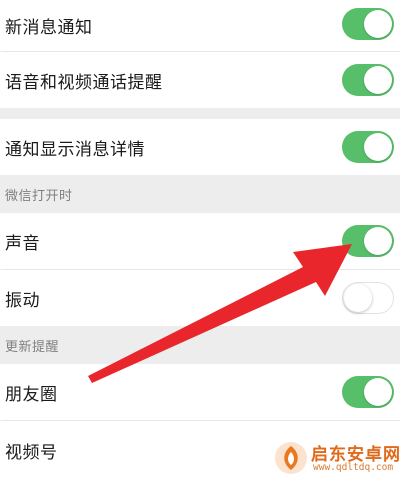  I want to click on setting-label: 语音和视频通话提醒, so click(84, 82).